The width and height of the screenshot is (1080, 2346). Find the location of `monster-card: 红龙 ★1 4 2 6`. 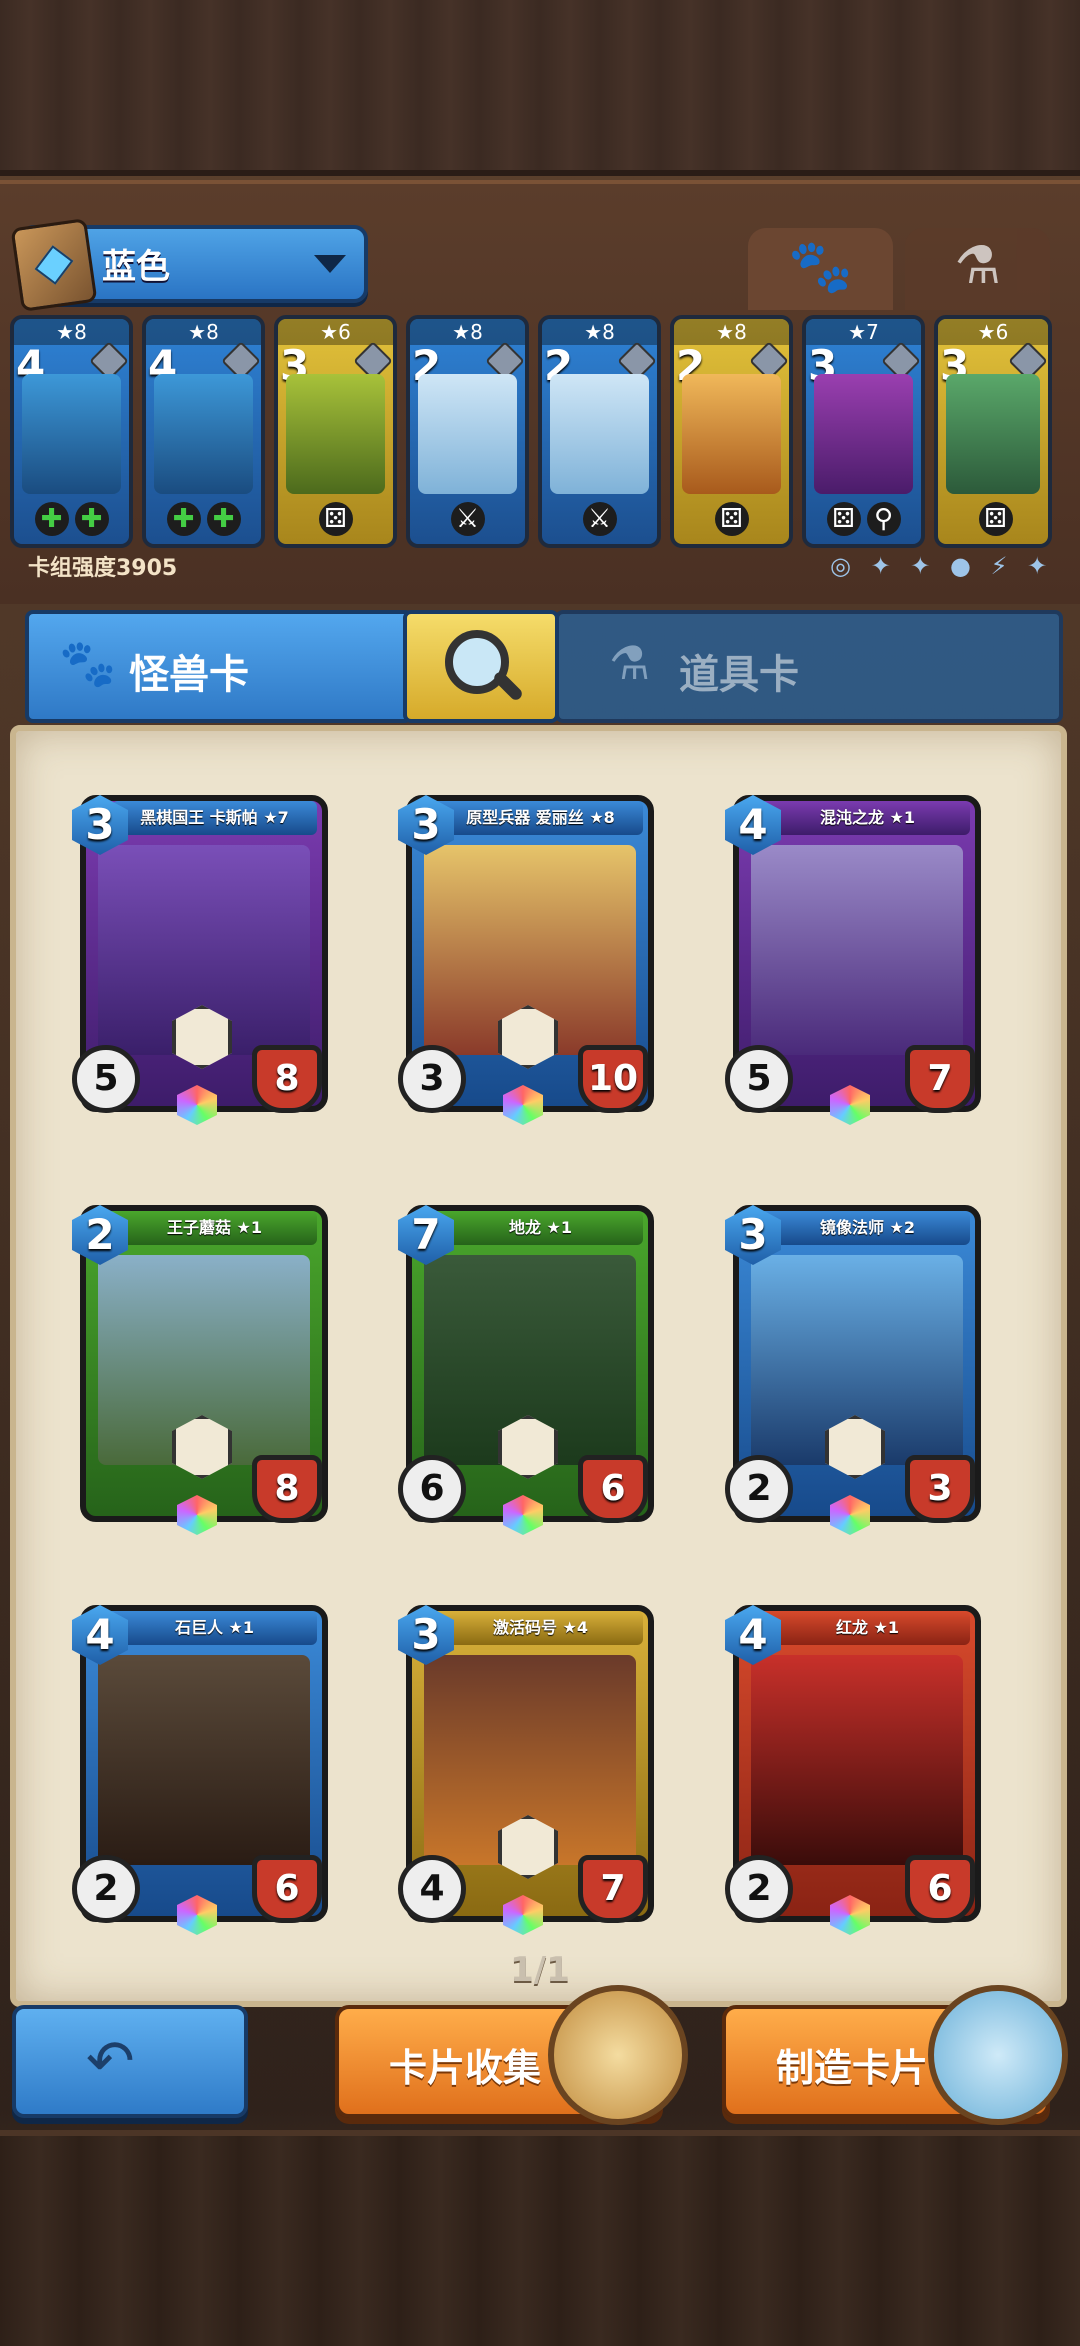

monster-card: 红龙 ★1 4 2 6 is located at coordinates (853, 1770).